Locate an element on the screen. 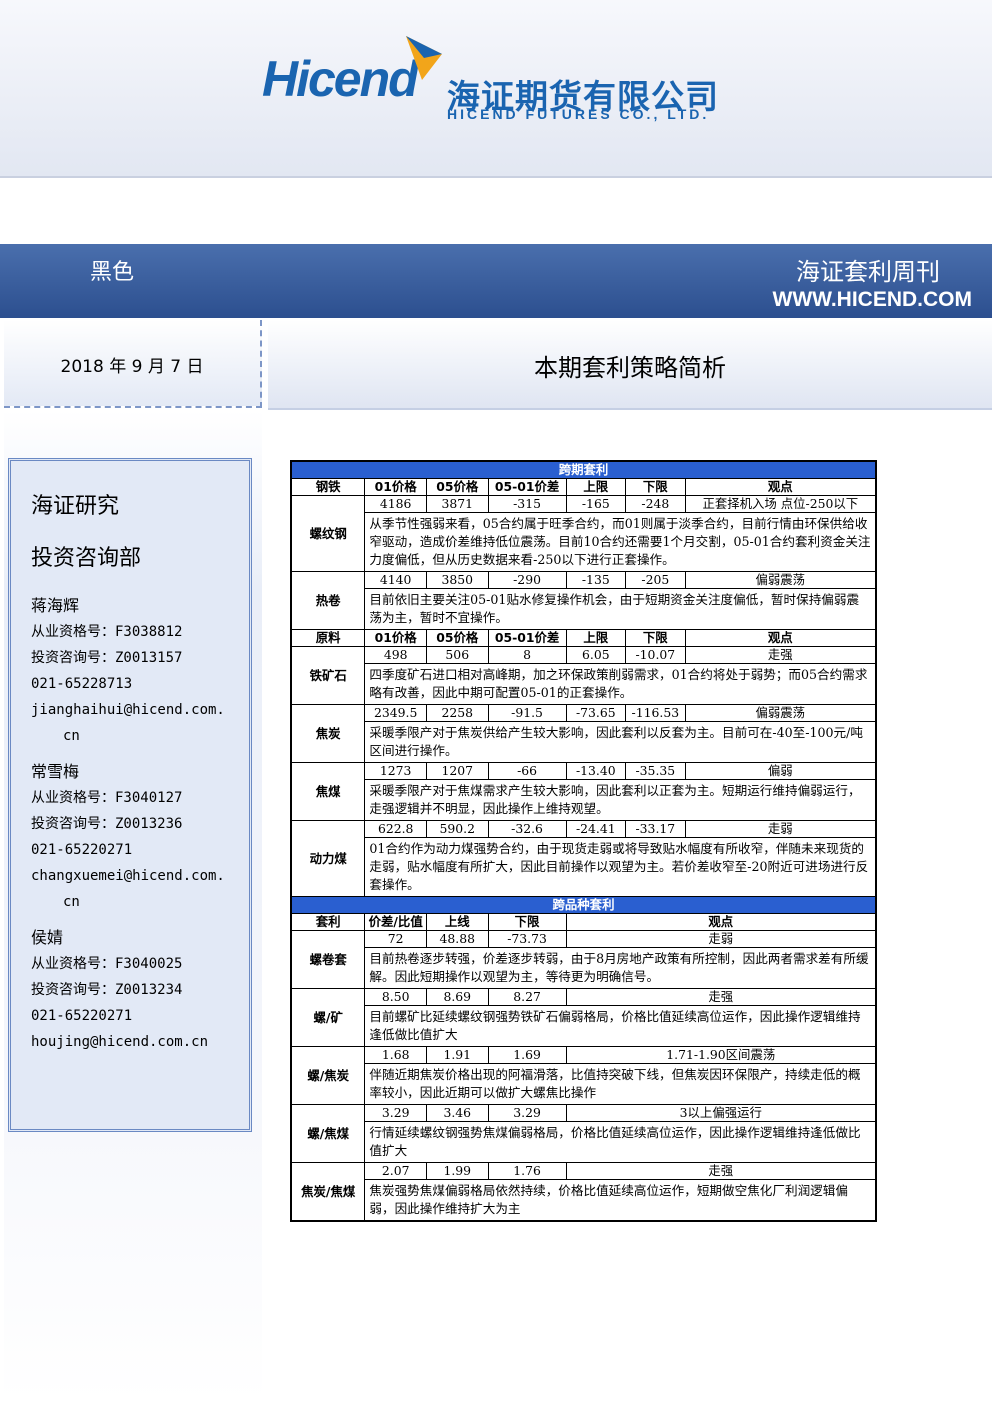  license-number: 从业资格号：F3040127 is located at coordinates (107, 798).